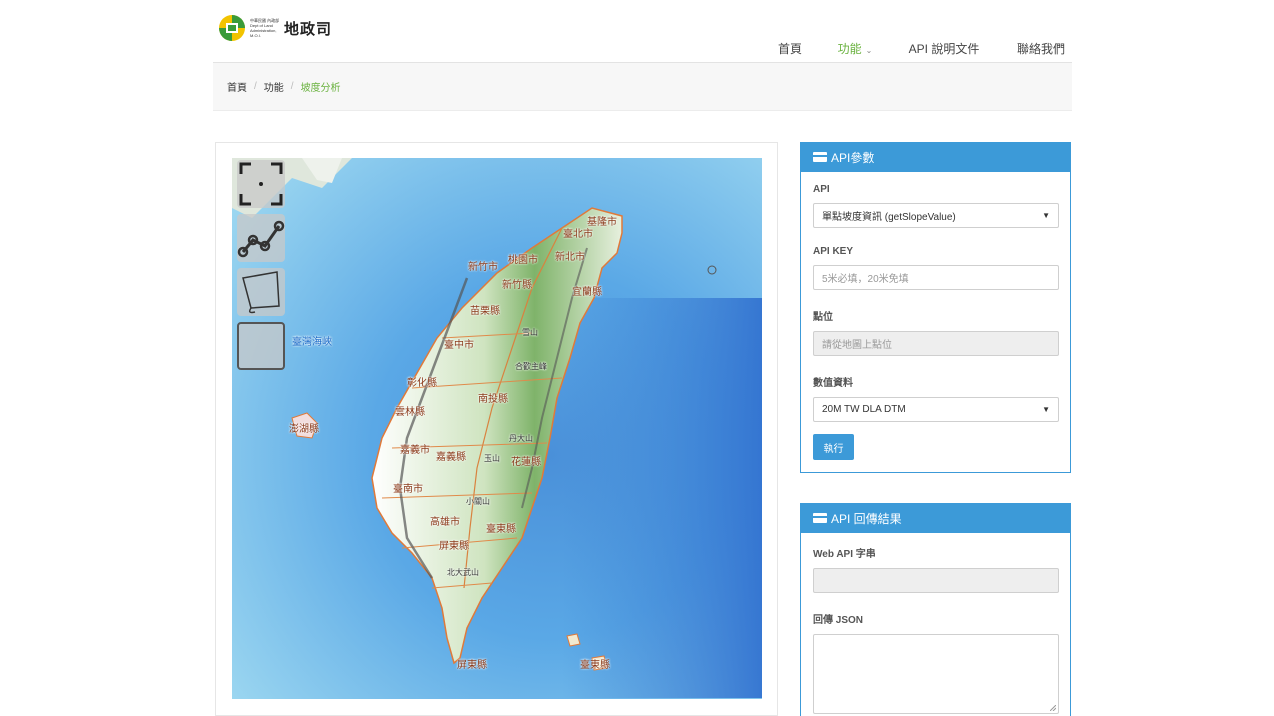 The image size is (1274, 716). What do you see at coordinates (308, 28) in the screenshot?
I see `logo-title: 地政司` at bounding box center [308, 28].